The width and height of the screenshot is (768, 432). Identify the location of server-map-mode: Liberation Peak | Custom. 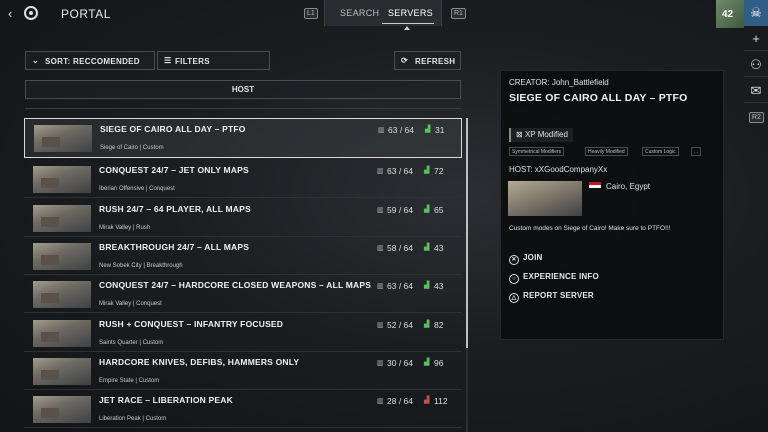
(133, 419).